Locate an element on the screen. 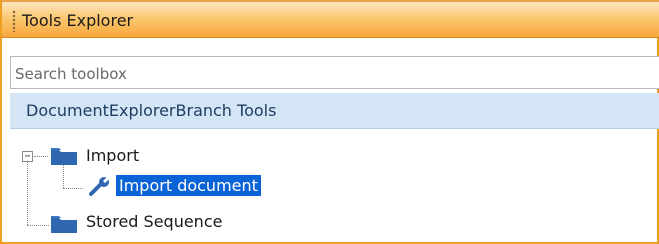  tool-group-label: DocumentExplorerBranch Tools is located at coordinates (151, 110).